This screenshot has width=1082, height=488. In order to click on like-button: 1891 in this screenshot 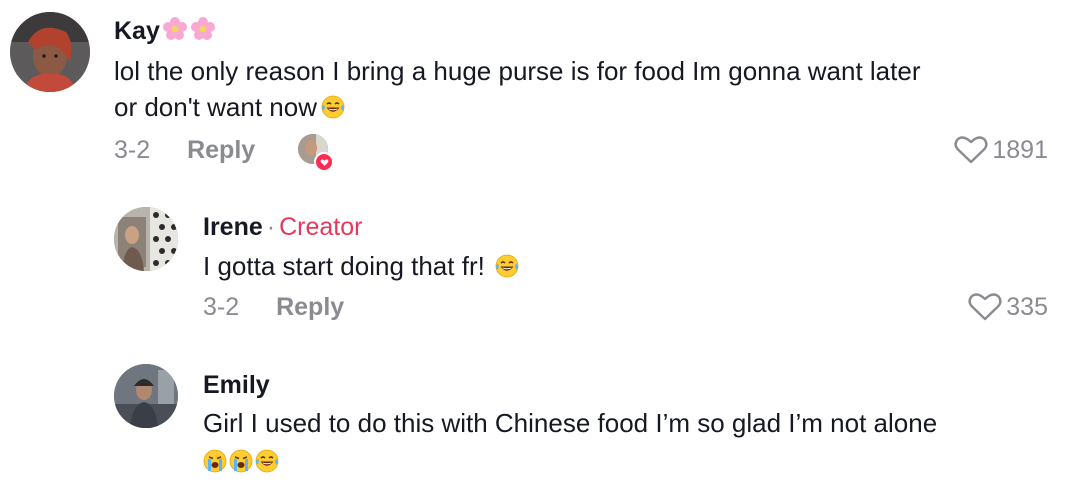, I will do `click(1001, 150)`.